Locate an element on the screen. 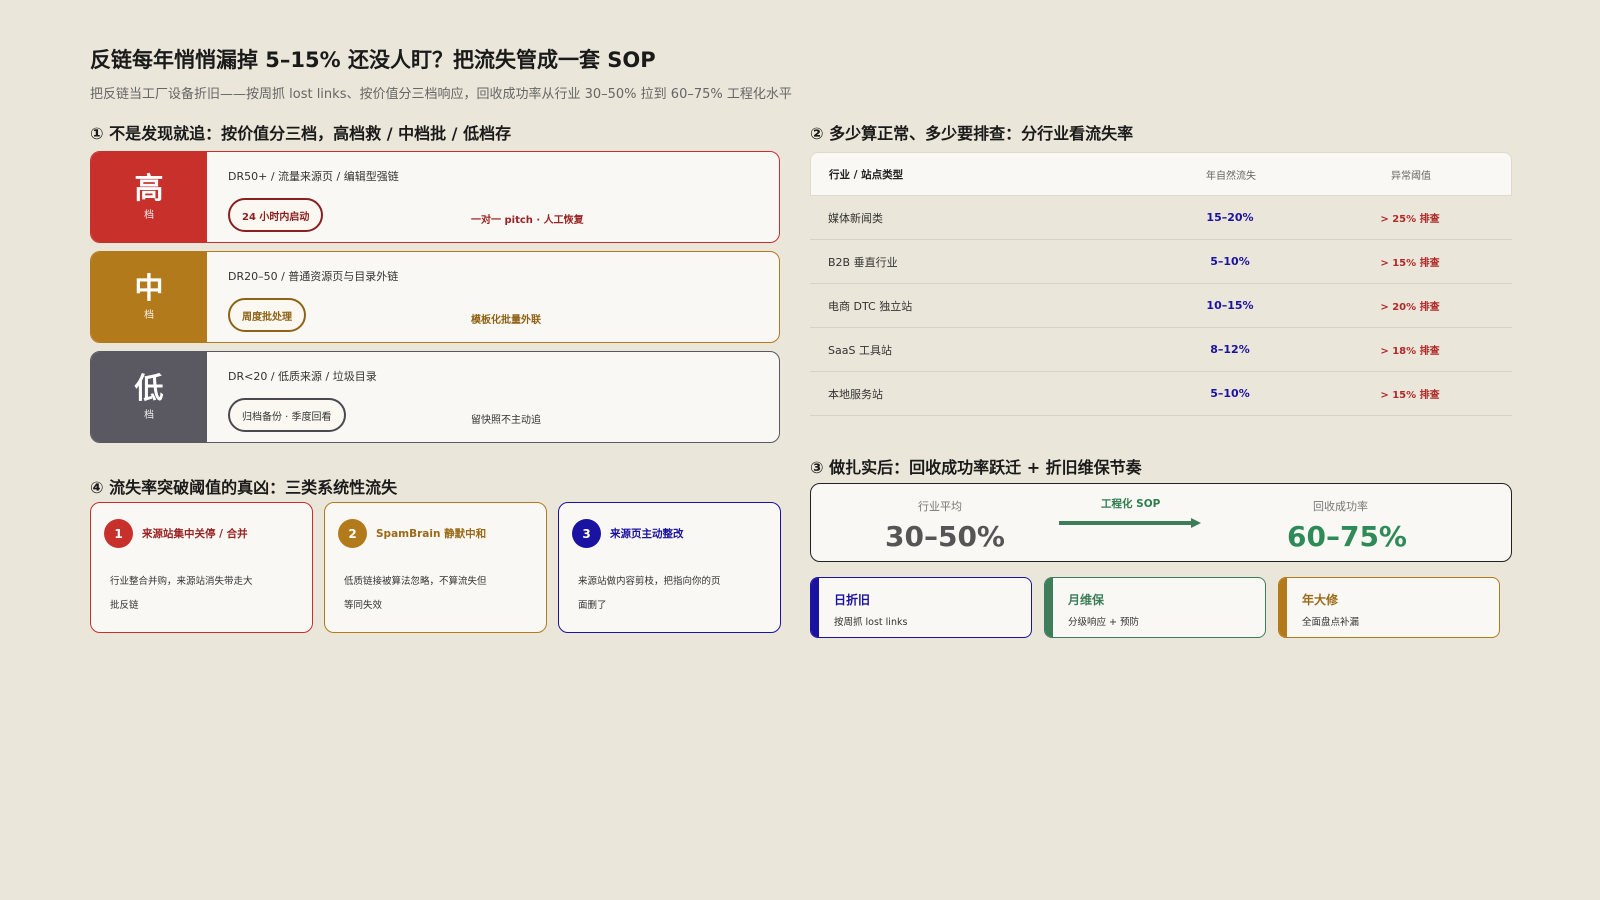  tier-low-pill: 归档备份 · 季度回看 is located at coordinates (287, 415).